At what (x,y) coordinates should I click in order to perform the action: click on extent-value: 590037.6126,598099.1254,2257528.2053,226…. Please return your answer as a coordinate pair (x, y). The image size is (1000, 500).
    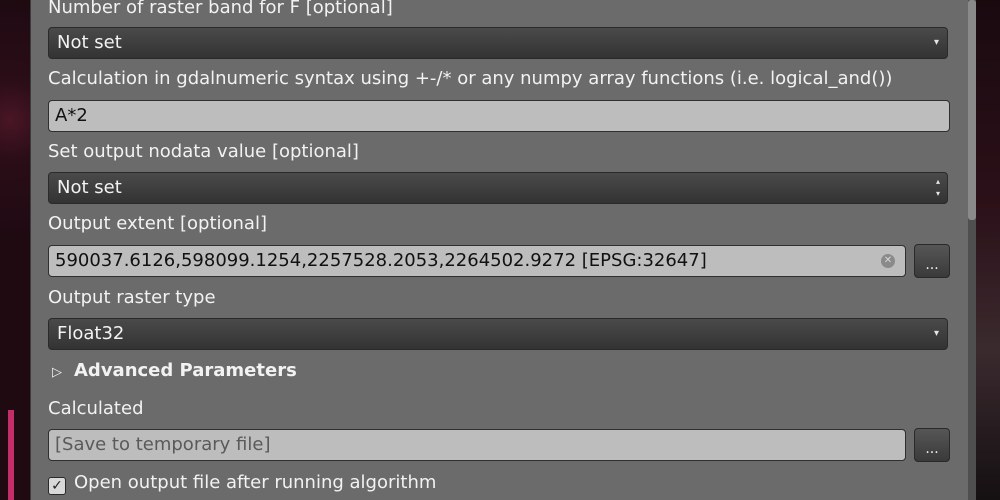
    Looking at the image, I should click on (381, 260).